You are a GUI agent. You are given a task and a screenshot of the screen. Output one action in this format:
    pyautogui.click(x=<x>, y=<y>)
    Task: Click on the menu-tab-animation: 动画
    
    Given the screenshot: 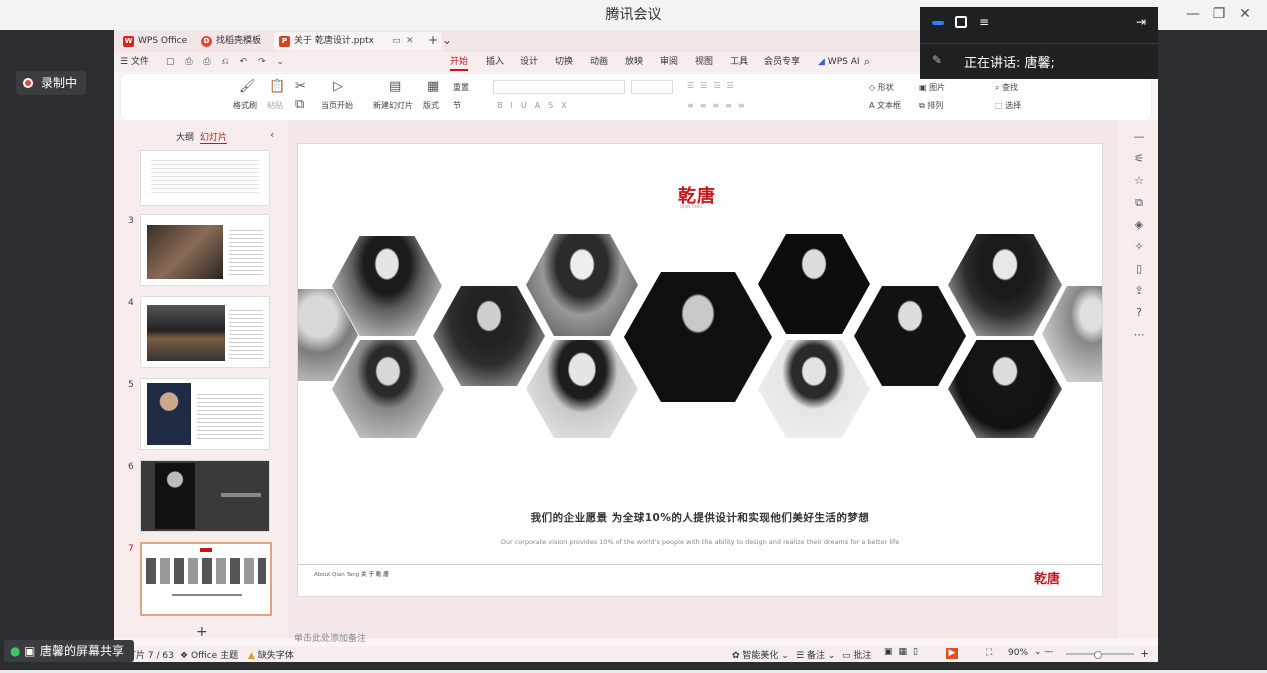 What is the action you would take?
    pyautogui.click(x=599, y=62)
    